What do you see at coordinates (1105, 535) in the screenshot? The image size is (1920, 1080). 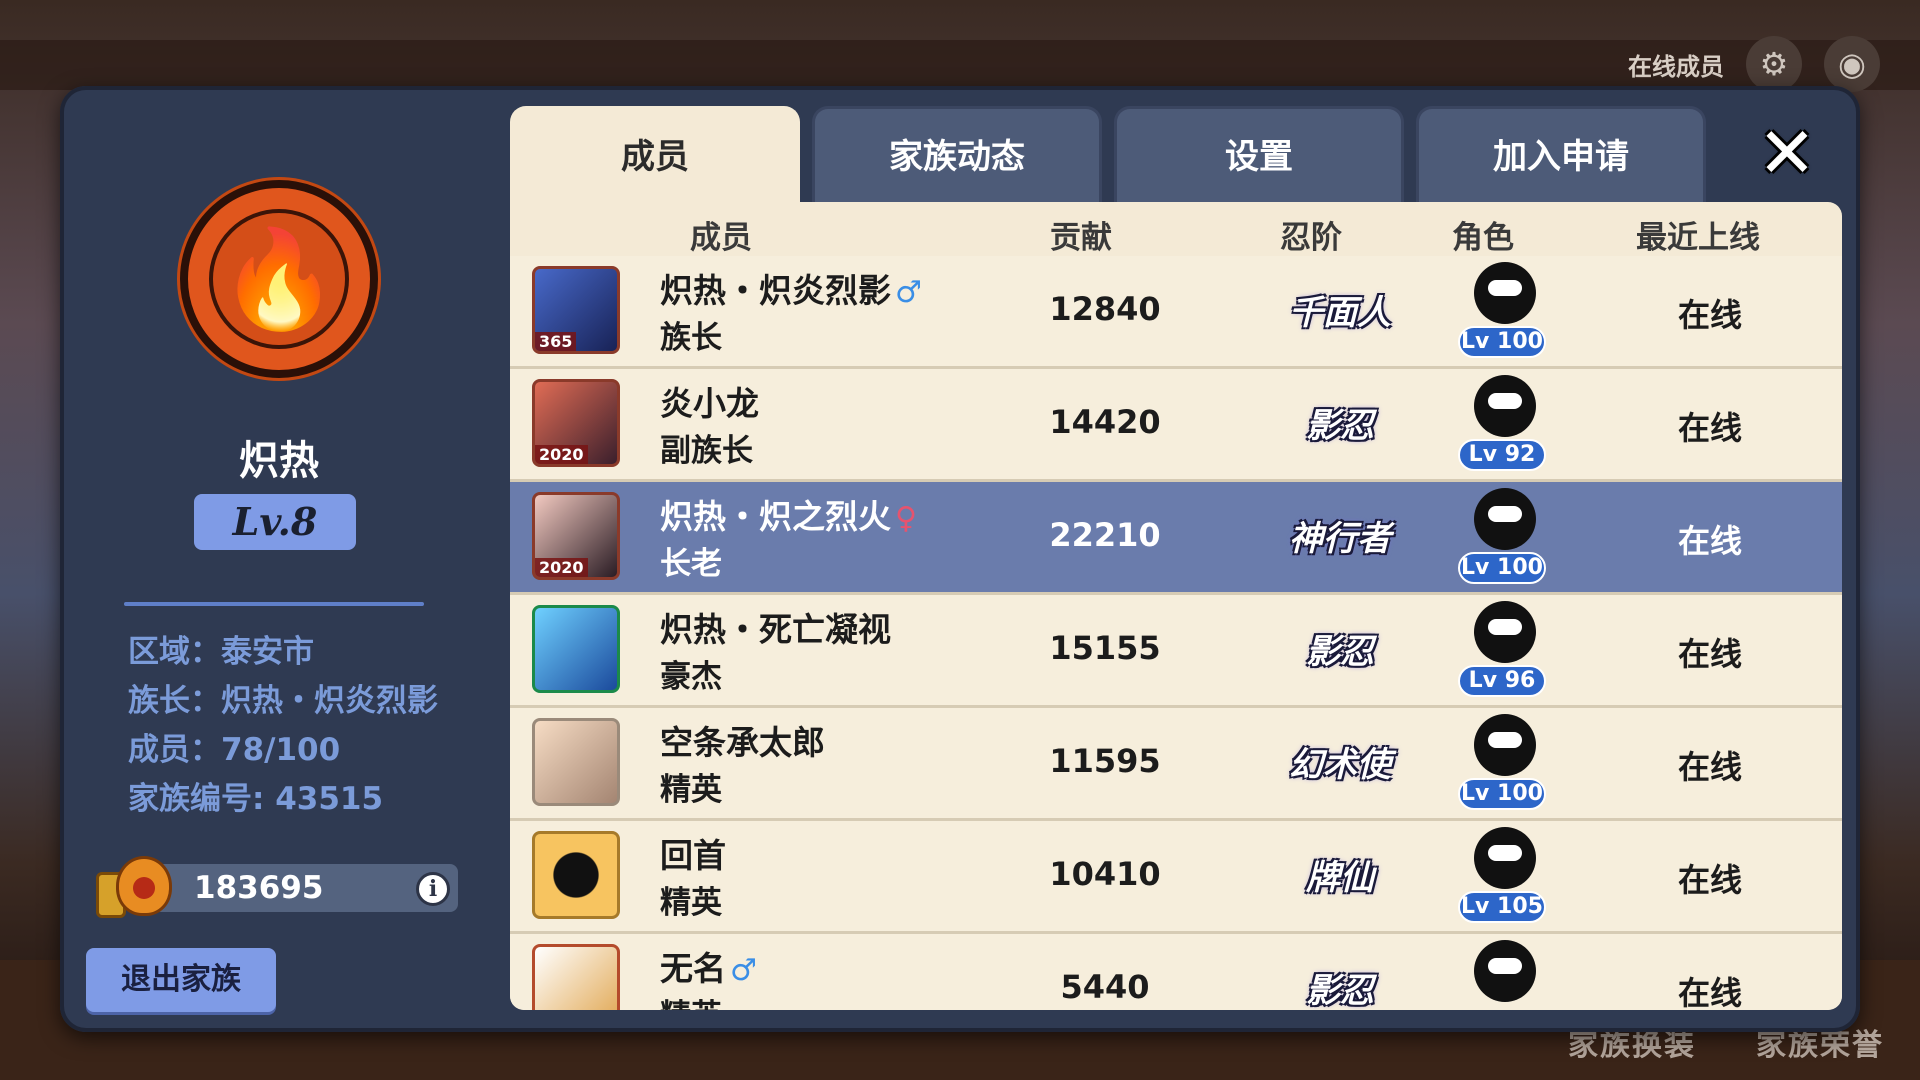 I see `member-contribution: 22210` at bounding box center [1105, 535].